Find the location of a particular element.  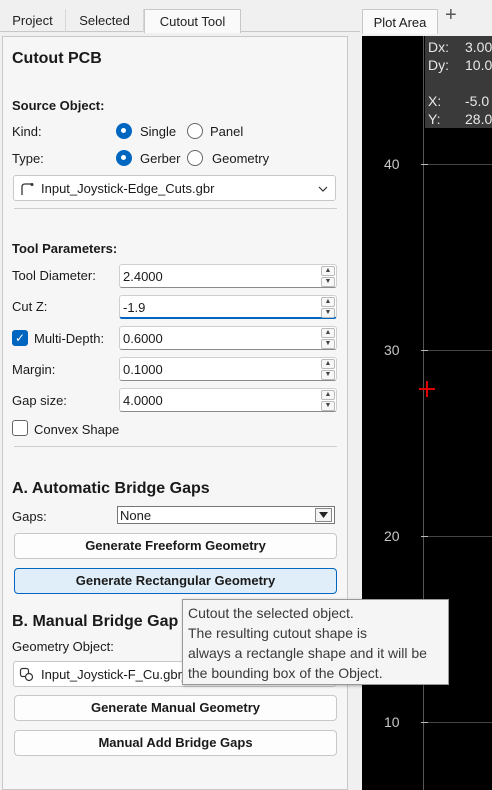

generate-rectangular-button: Generate Rectangular Geometry is located at coordinates (175, 581).